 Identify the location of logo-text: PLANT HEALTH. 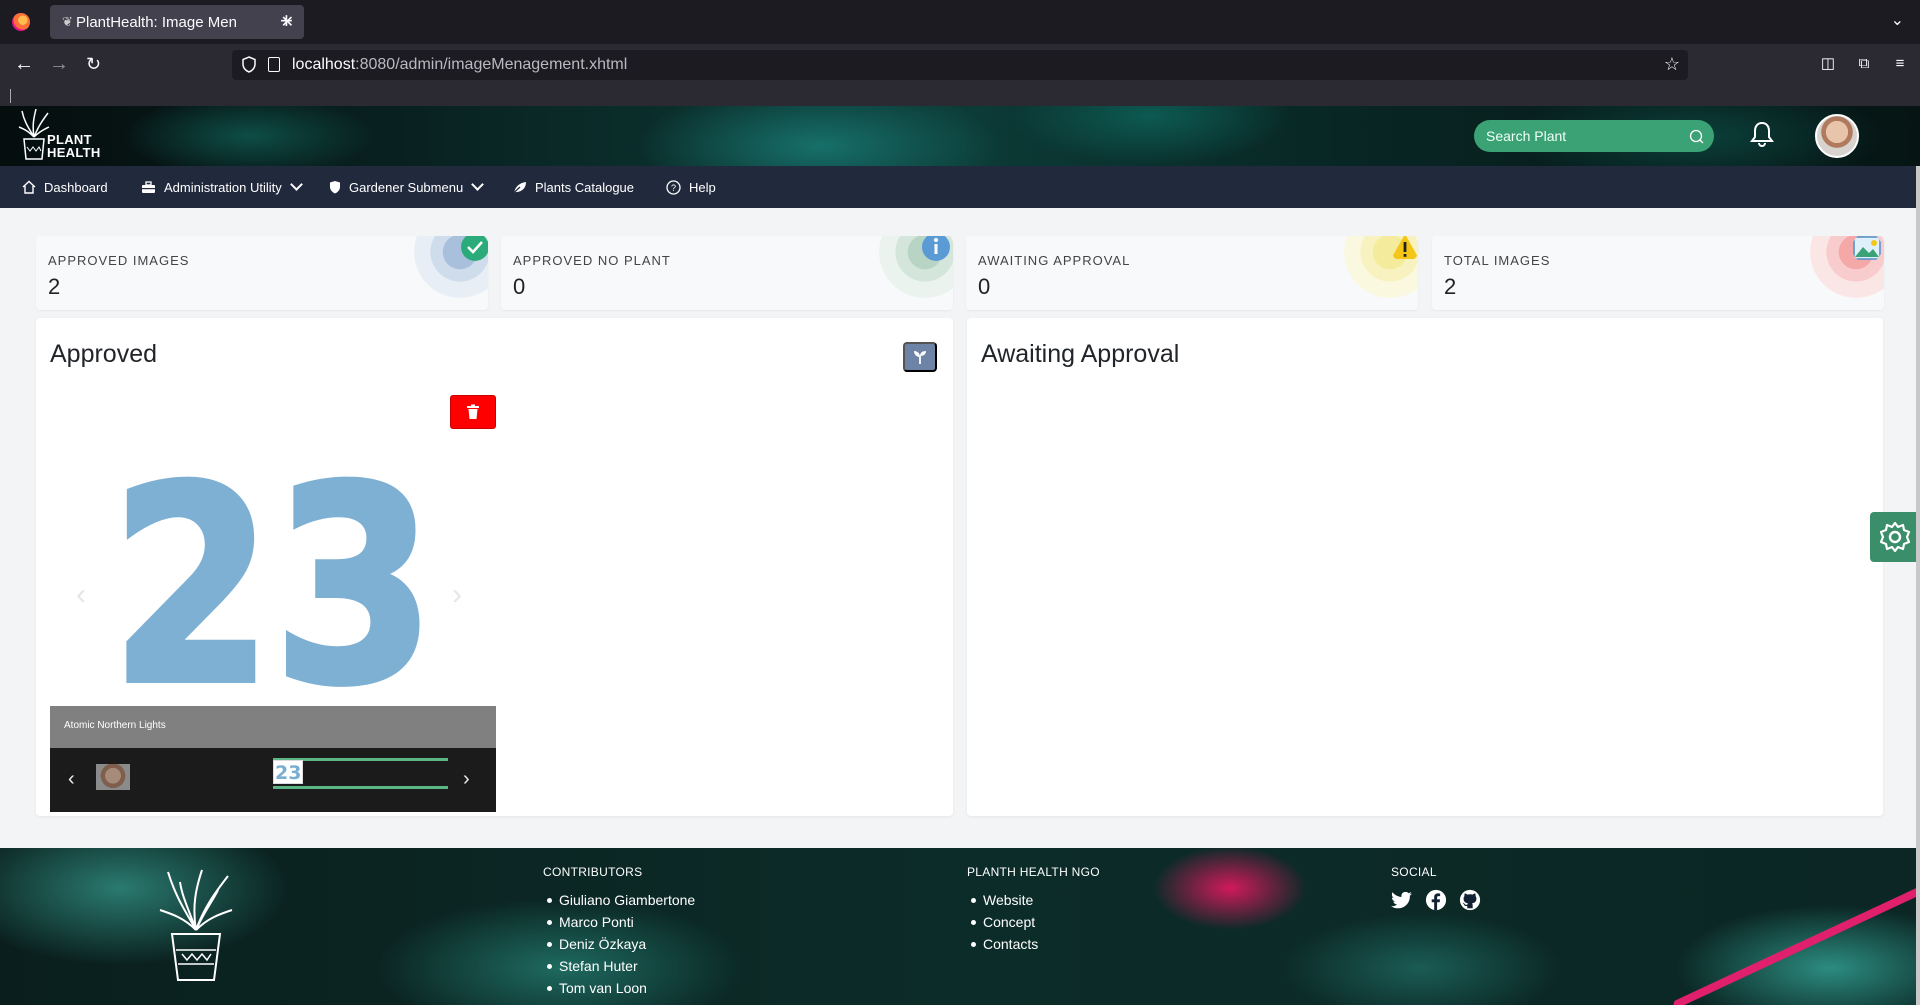
(74, 146).